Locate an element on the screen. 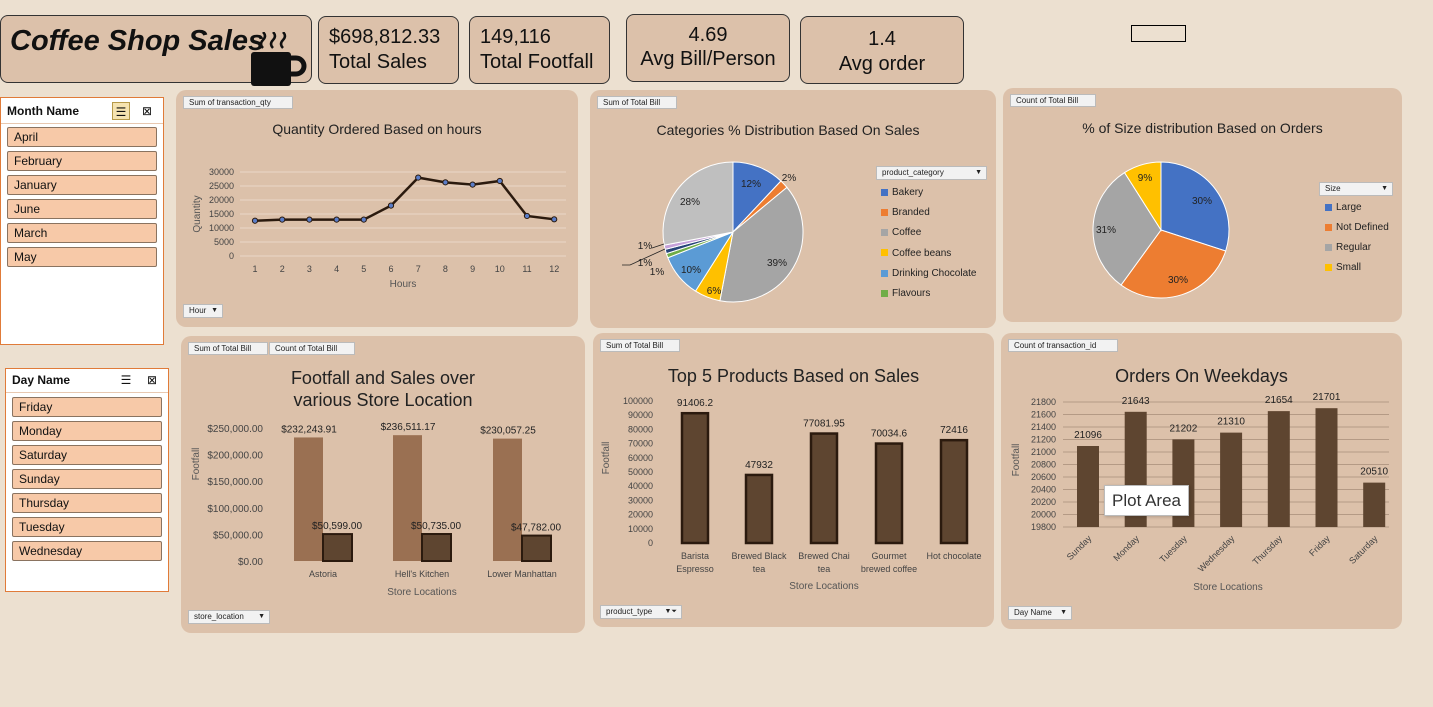 The width and height of the screenshot is (1433, 707). slicer-item-tuesday: Tuesday is located at coordinates (87, 527).